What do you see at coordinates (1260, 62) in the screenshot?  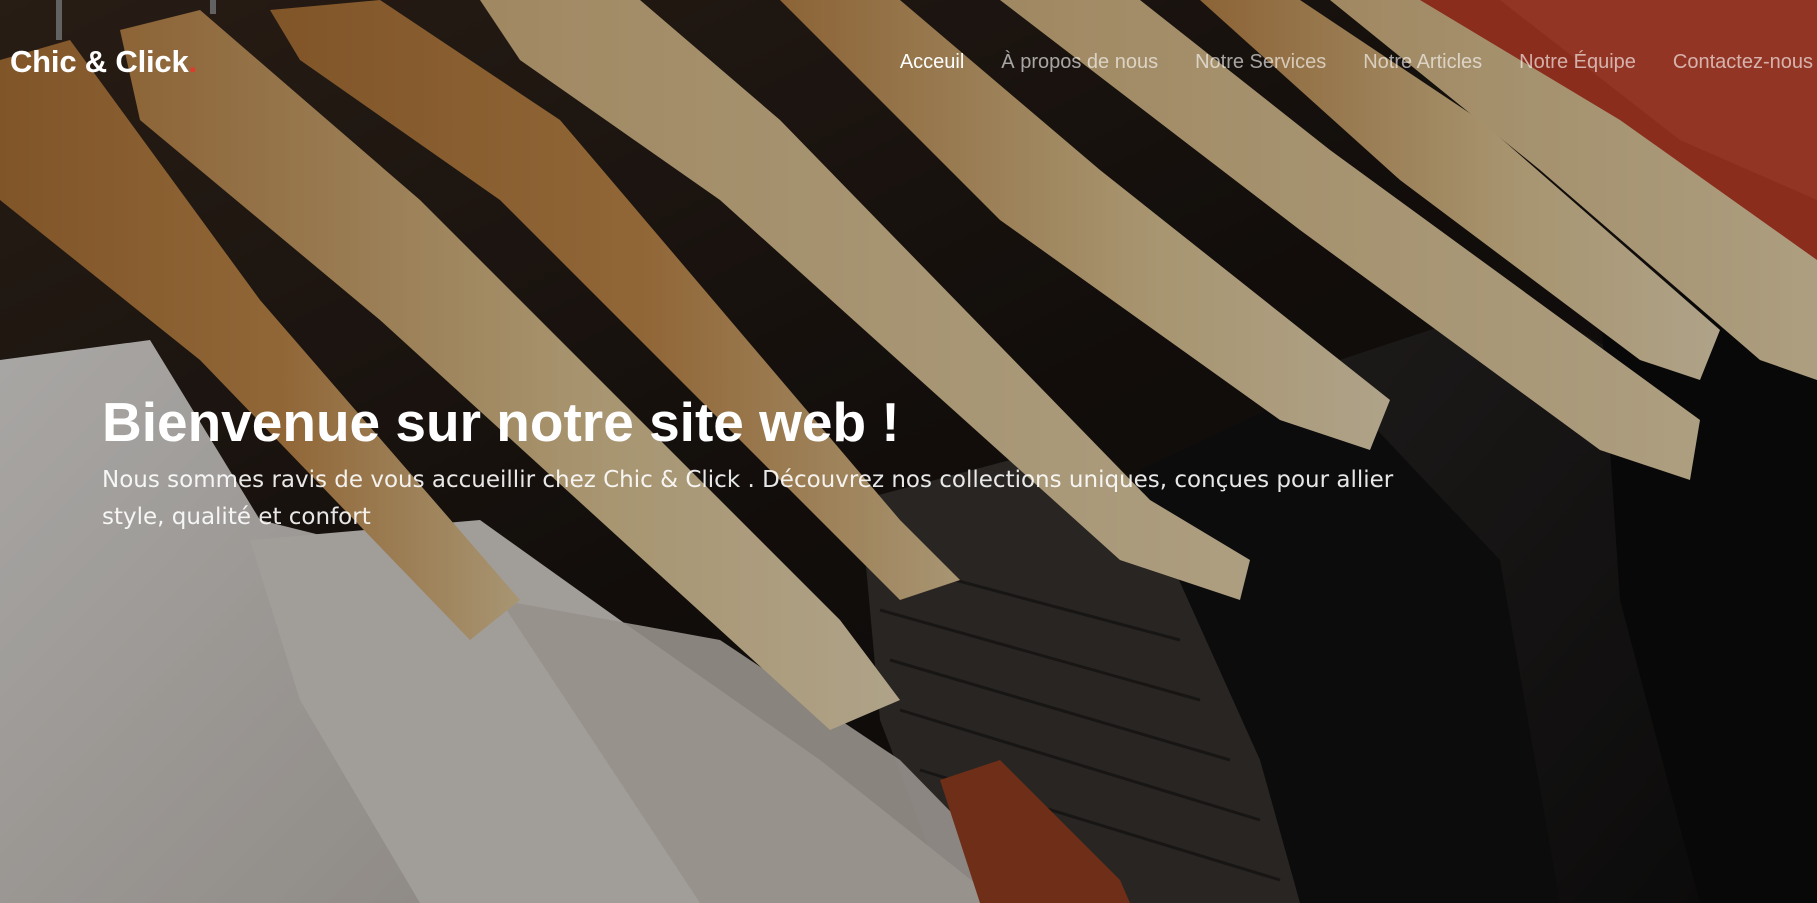 I see `nav-link-services: Notre Services` at bounding box center [1260, 62].